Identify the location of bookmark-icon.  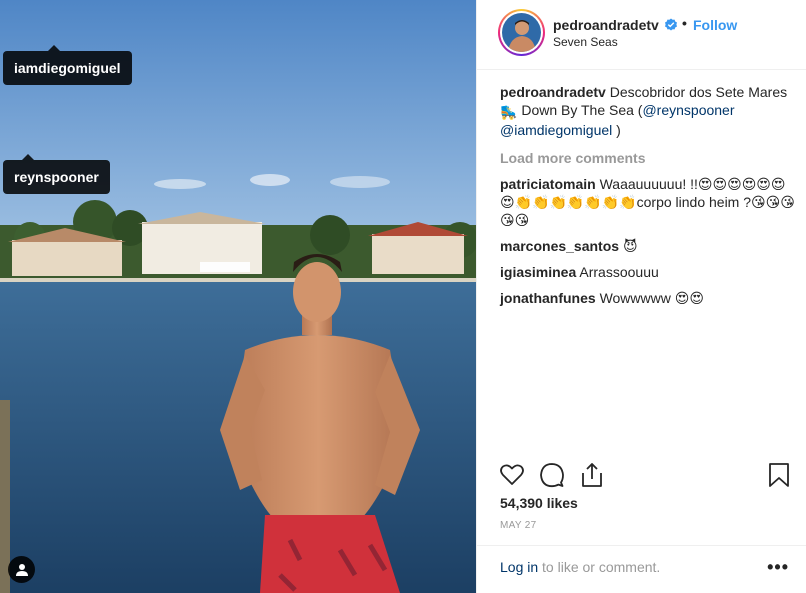
(779, 475).